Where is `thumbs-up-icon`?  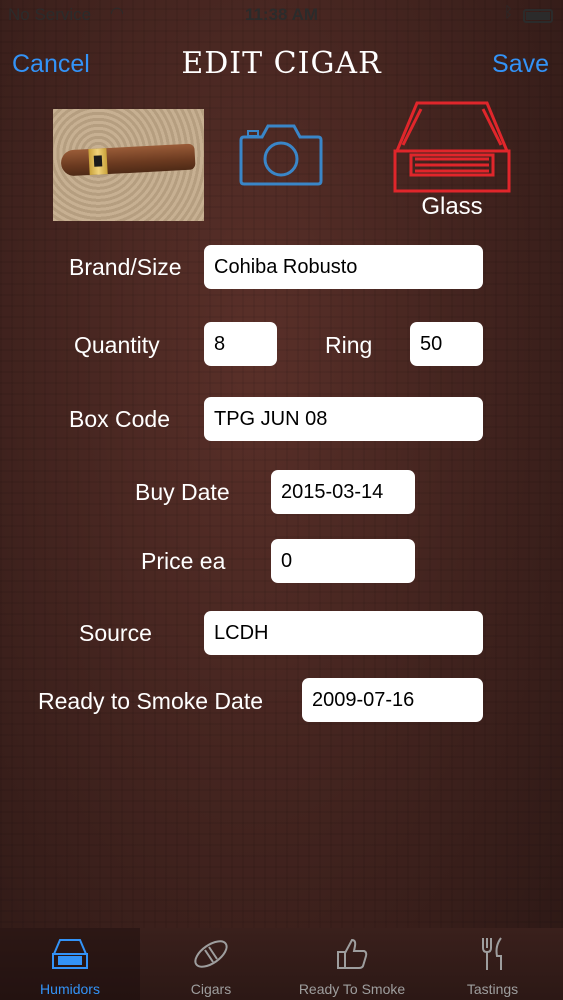
thumbs-up-icon is located at coordinates (352, 953).